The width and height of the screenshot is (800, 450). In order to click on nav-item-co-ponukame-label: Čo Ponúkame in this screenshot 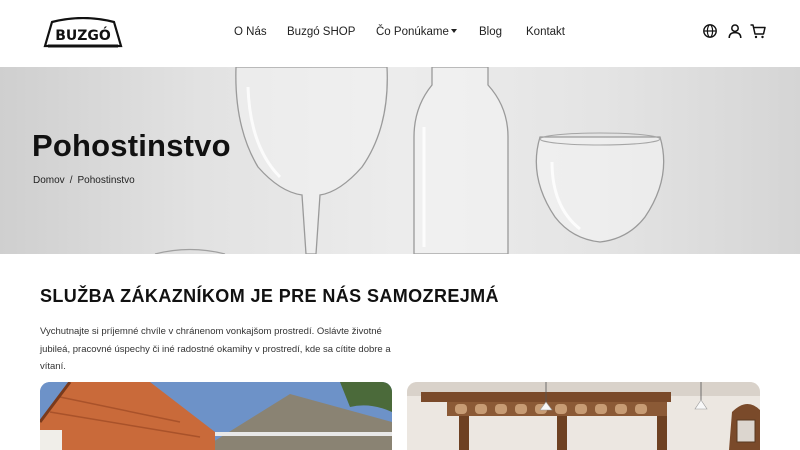, I will do `click(412, 32)`.